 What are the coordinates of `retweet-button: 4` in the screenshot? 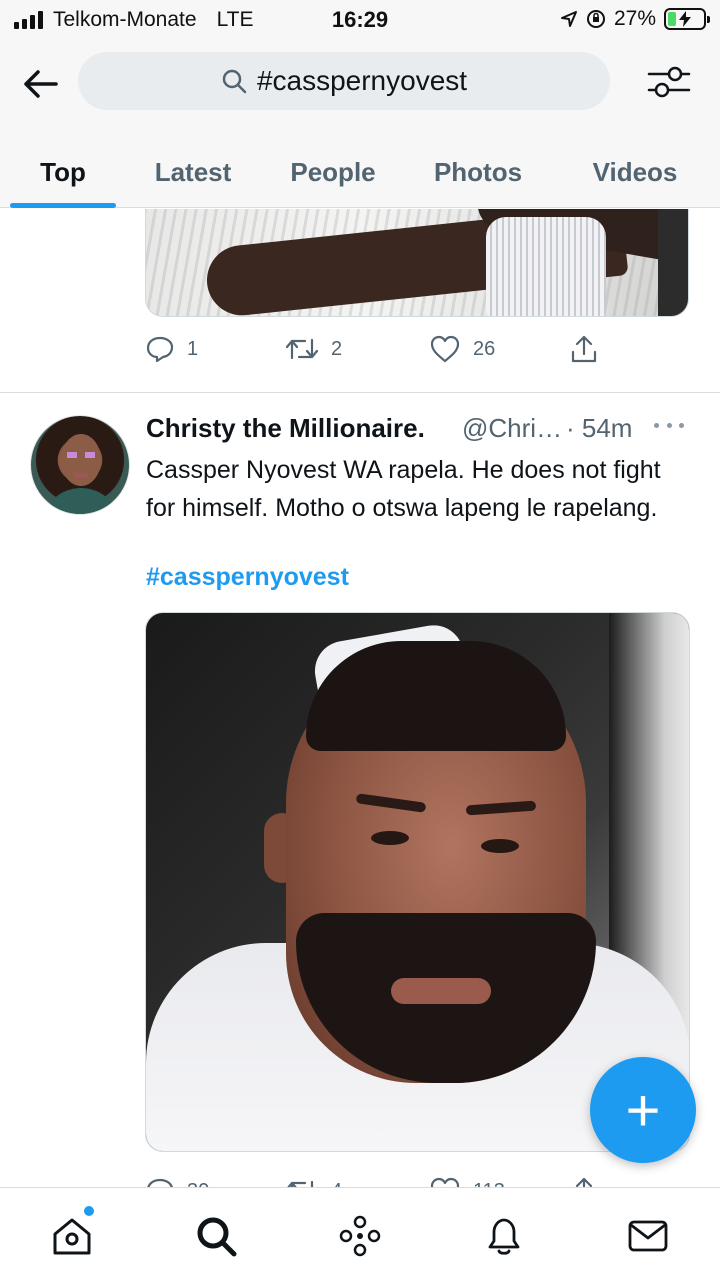 It's located at (313, 1182).